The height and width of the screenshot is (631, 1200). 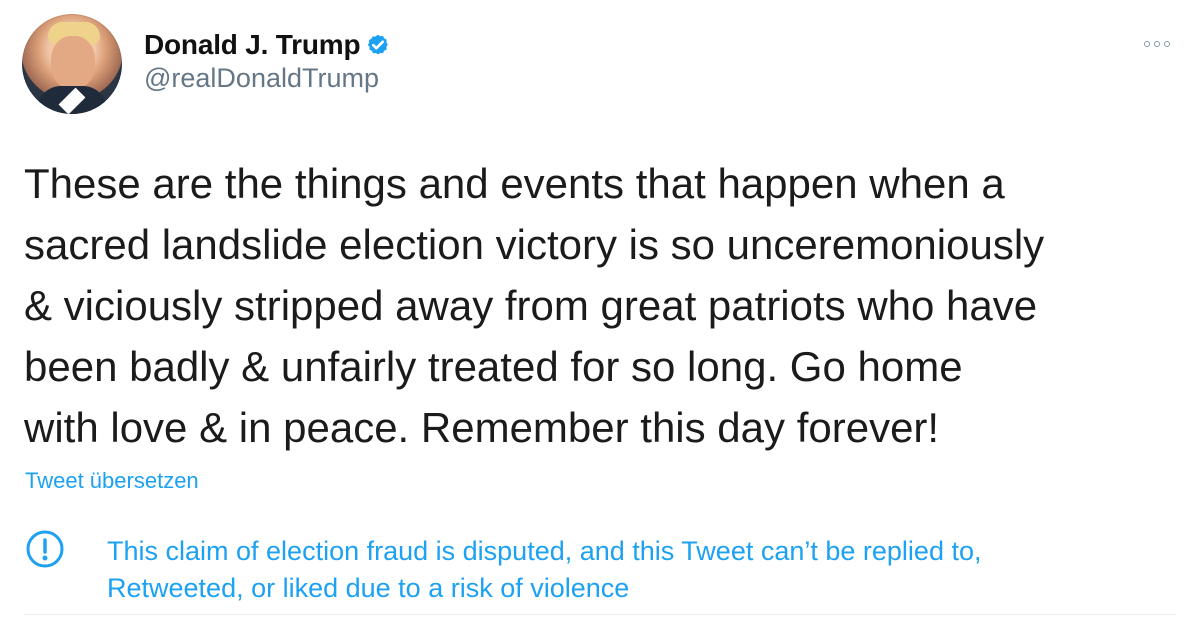 What do you see at coordinates (112, 481) in the screenshot?
I see `translate-tweet-link: Tweet übersetzen` at bounding box center [112, 481].